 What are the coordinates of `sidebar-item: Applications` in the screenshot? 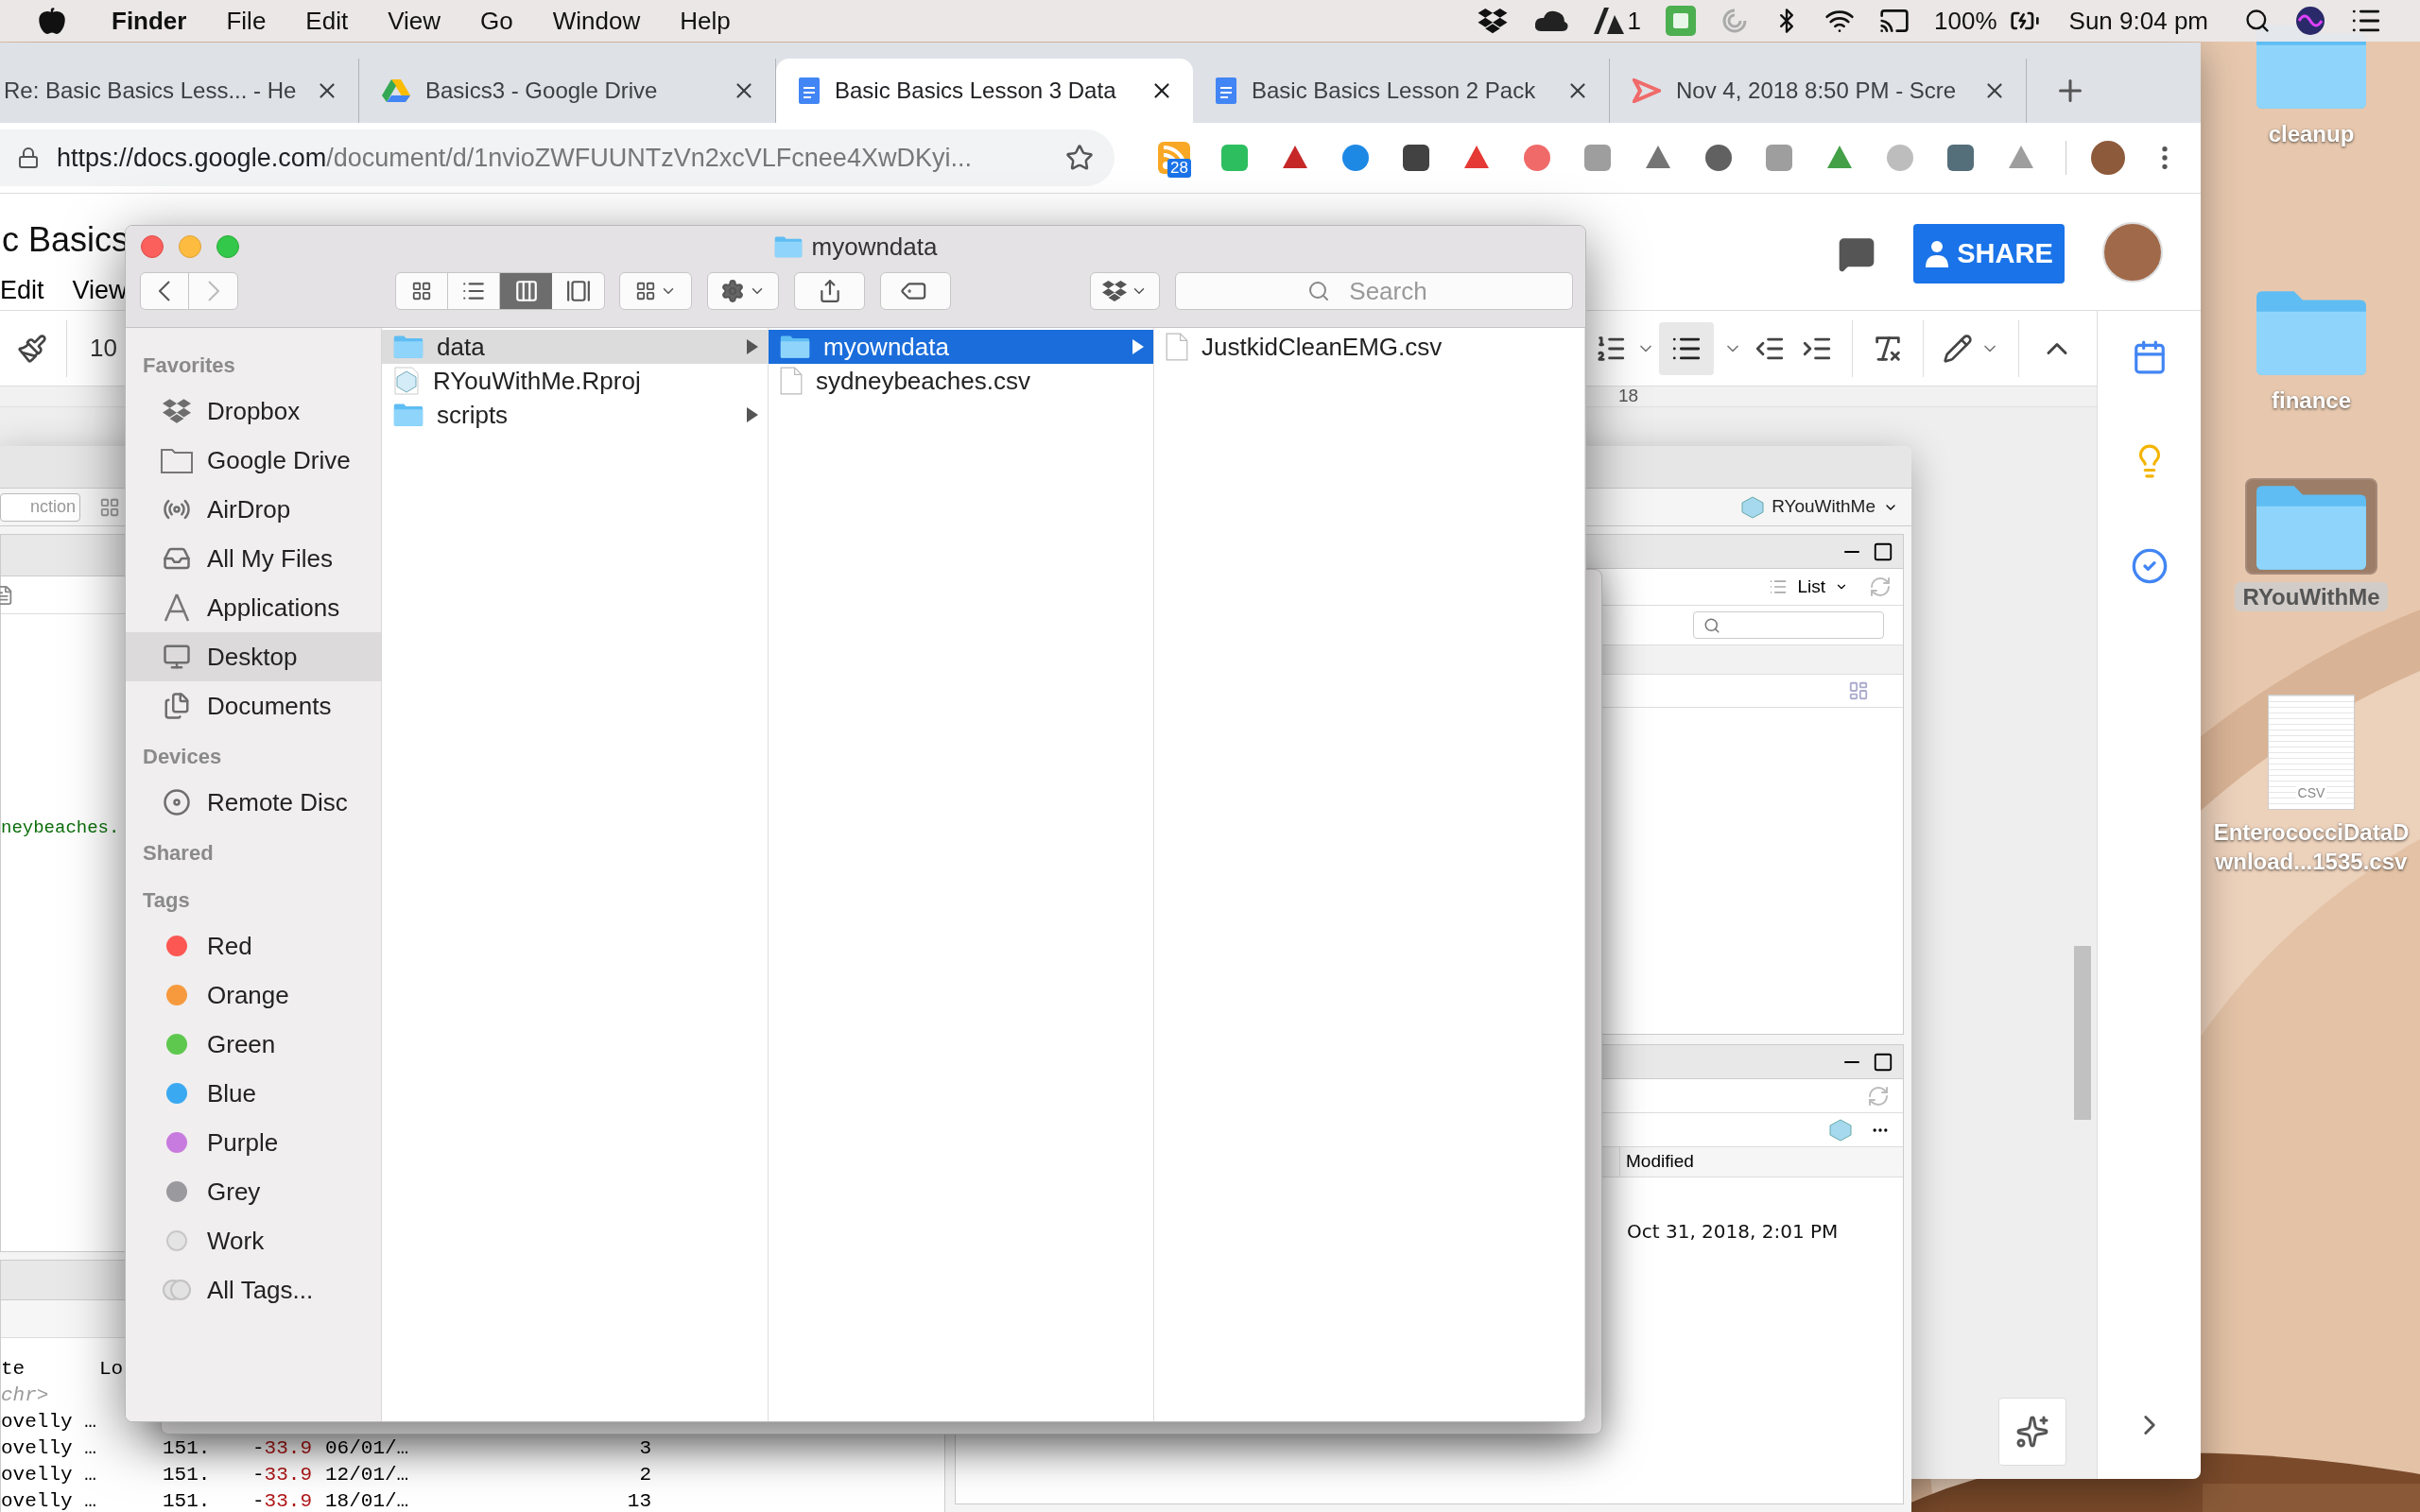 It's located at (254, 607).